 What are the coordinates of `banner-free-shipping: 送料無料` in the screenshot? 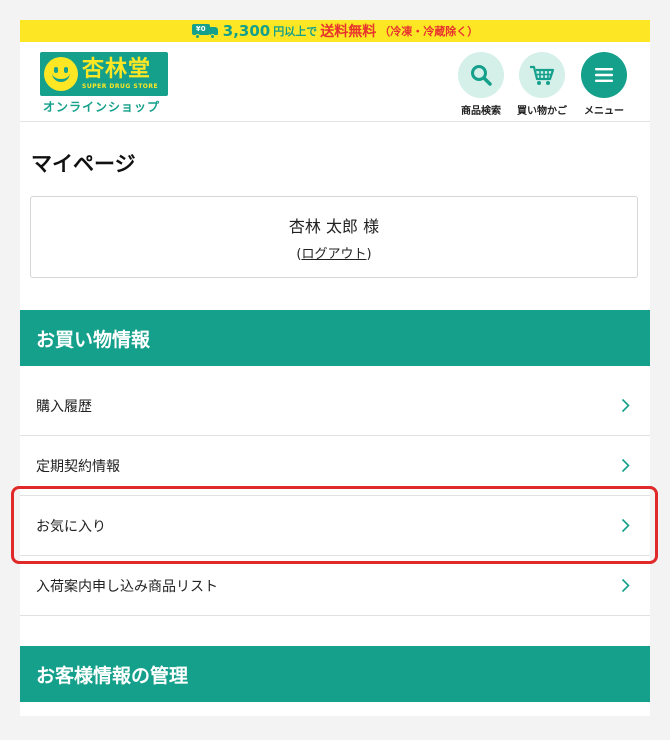 It's located at (348, 32).